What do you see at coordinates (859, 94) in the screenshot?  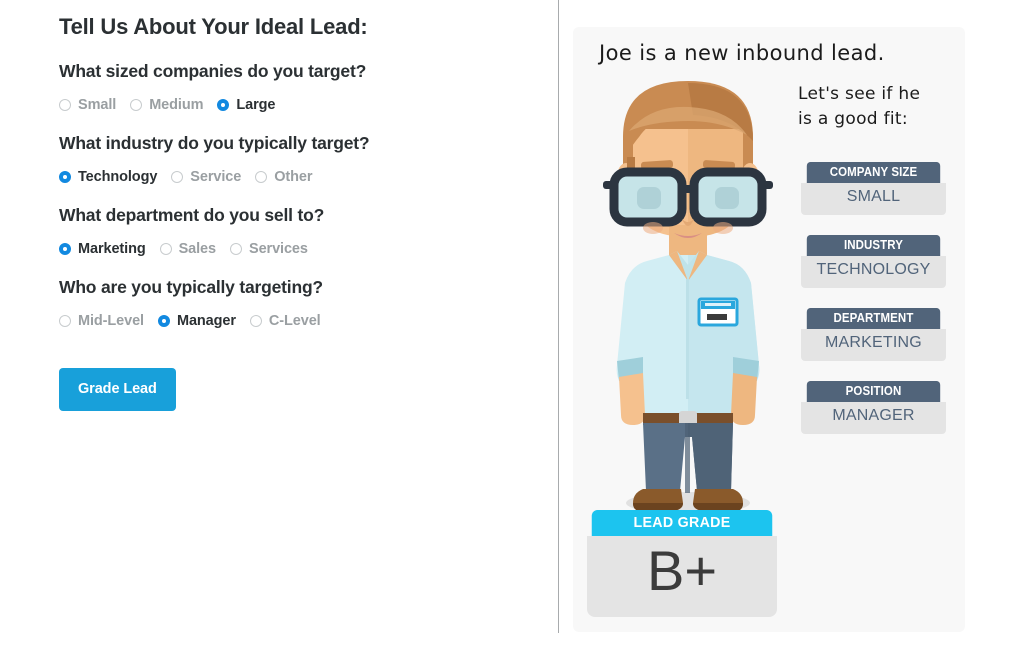 I see `result-subline-line1: Let's see if he` at bounding box center [859, 94].